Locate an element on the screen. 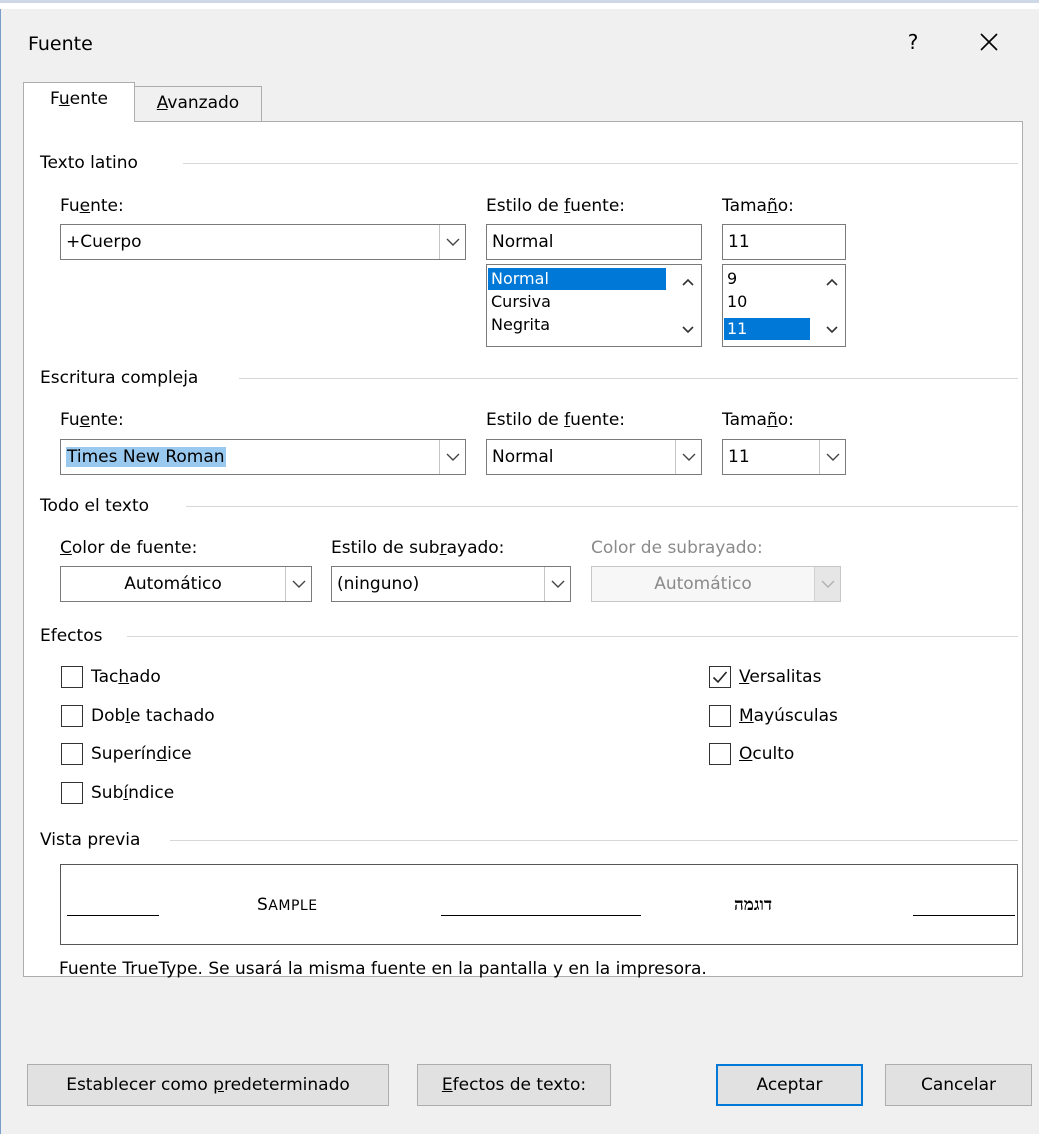  checkbox-subscript: Subíndice is located at coordinates (117, 793).